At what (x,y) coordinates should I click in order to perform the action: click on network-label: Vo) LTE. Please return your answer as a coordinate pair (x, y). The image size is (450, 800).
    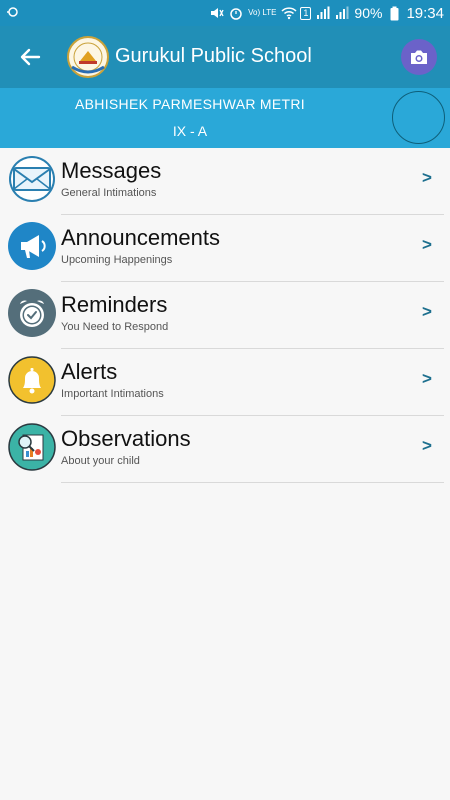
    Looking at the image, I should click on (262, 12).